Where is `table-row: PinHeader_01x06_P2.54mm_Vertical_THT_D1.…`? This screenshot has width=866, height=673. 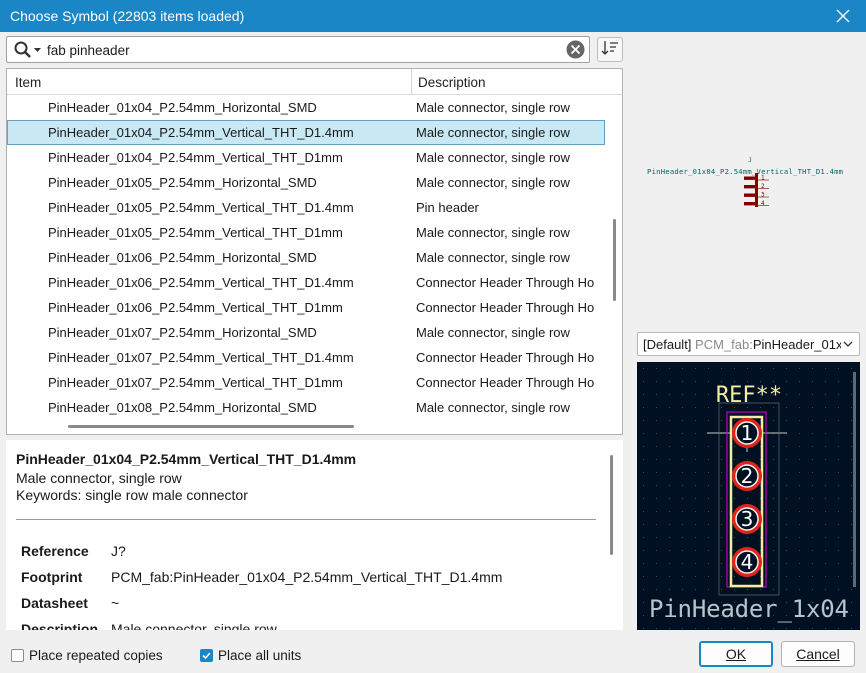
table-row: PinHeader_01x06_P2.54mm_Vertical_THT_D1.… is located at coordinates (306, 282).